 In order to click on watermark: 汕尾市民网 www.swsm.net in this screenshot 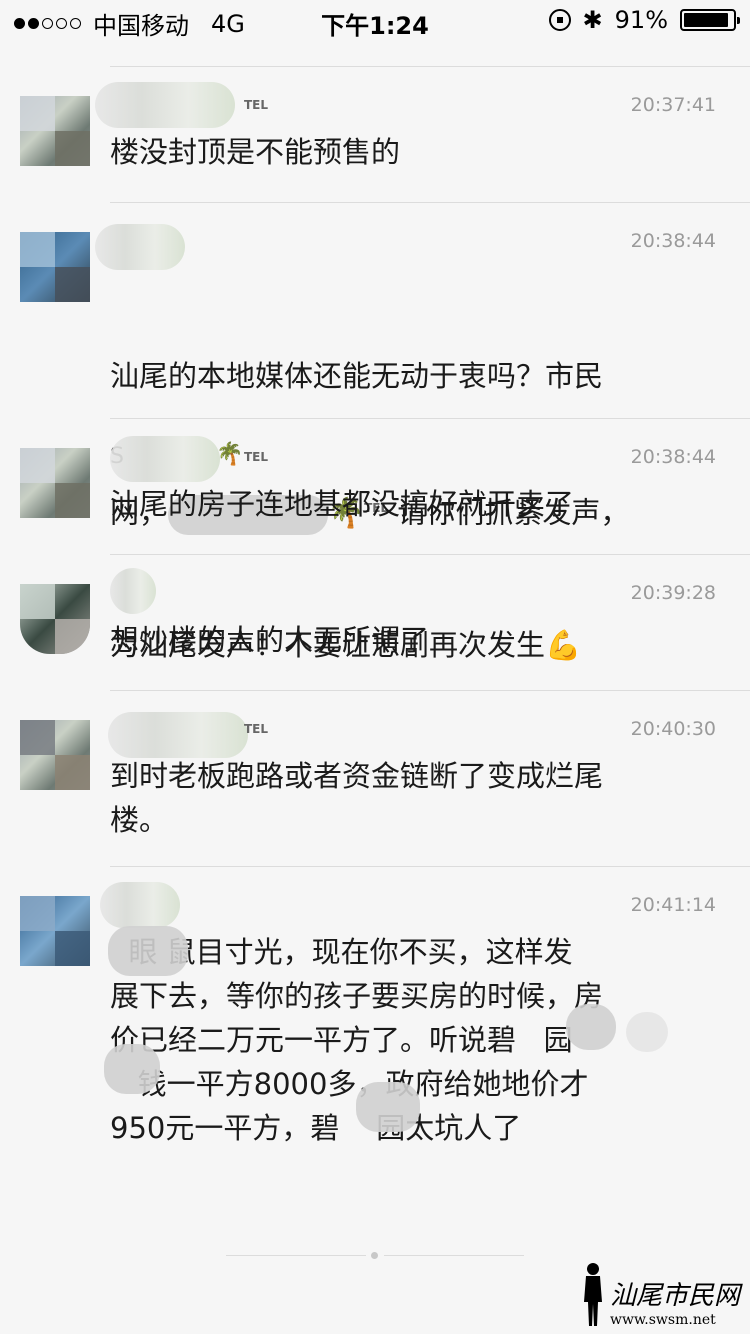, I will do `click(660, 1293)`.